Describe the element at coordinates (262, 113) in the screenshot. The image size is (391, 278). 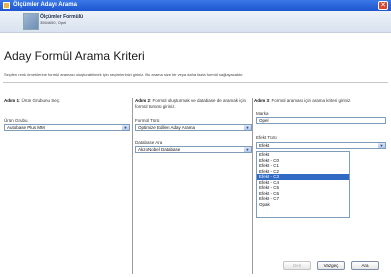
I see `brand-label: Marka` at that location.